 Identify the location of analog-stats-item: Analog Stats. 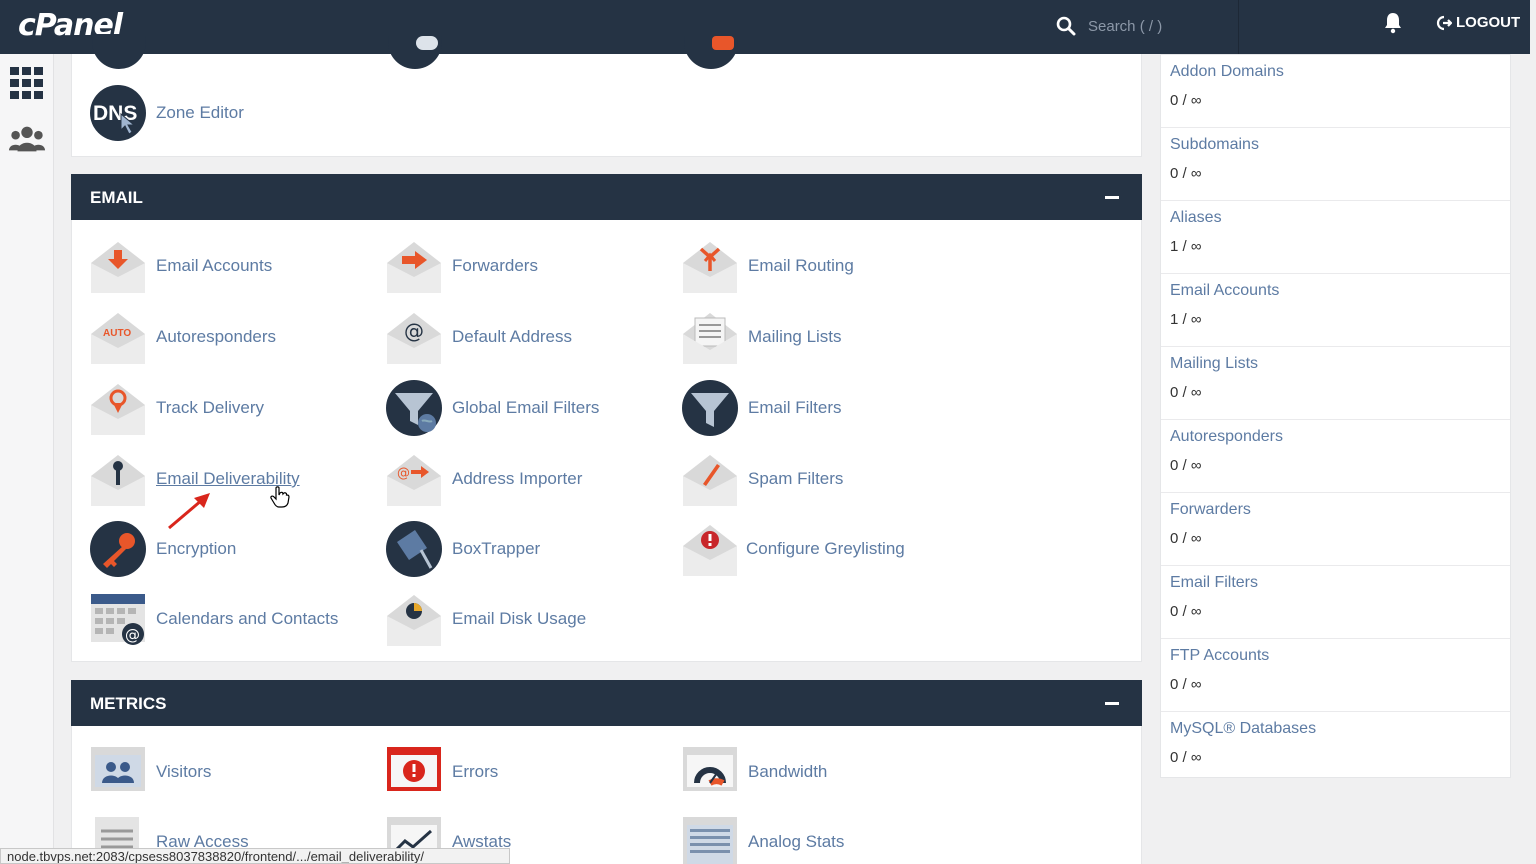
(762, 838).